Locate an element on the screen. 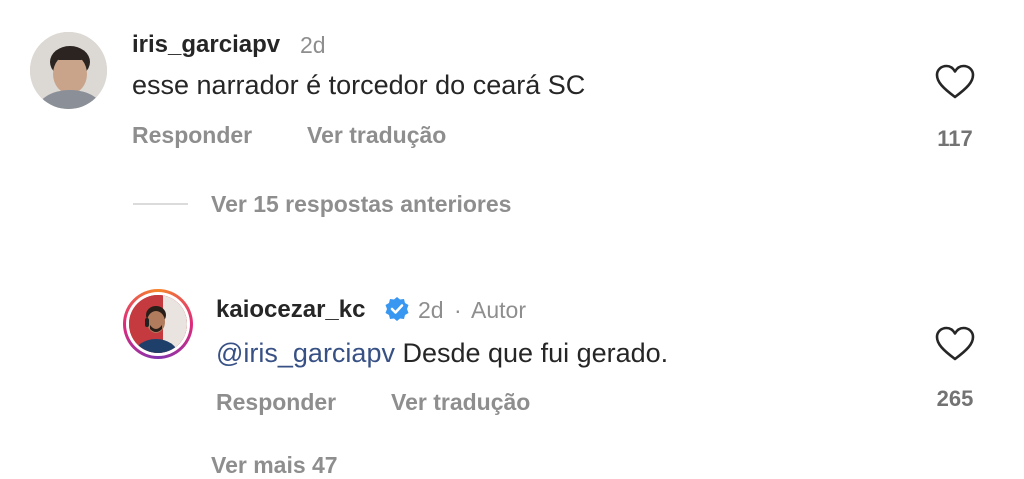 The image size is (1024, 479). reply-username: kaiocezar_kc is located at coordinates (290, 310).